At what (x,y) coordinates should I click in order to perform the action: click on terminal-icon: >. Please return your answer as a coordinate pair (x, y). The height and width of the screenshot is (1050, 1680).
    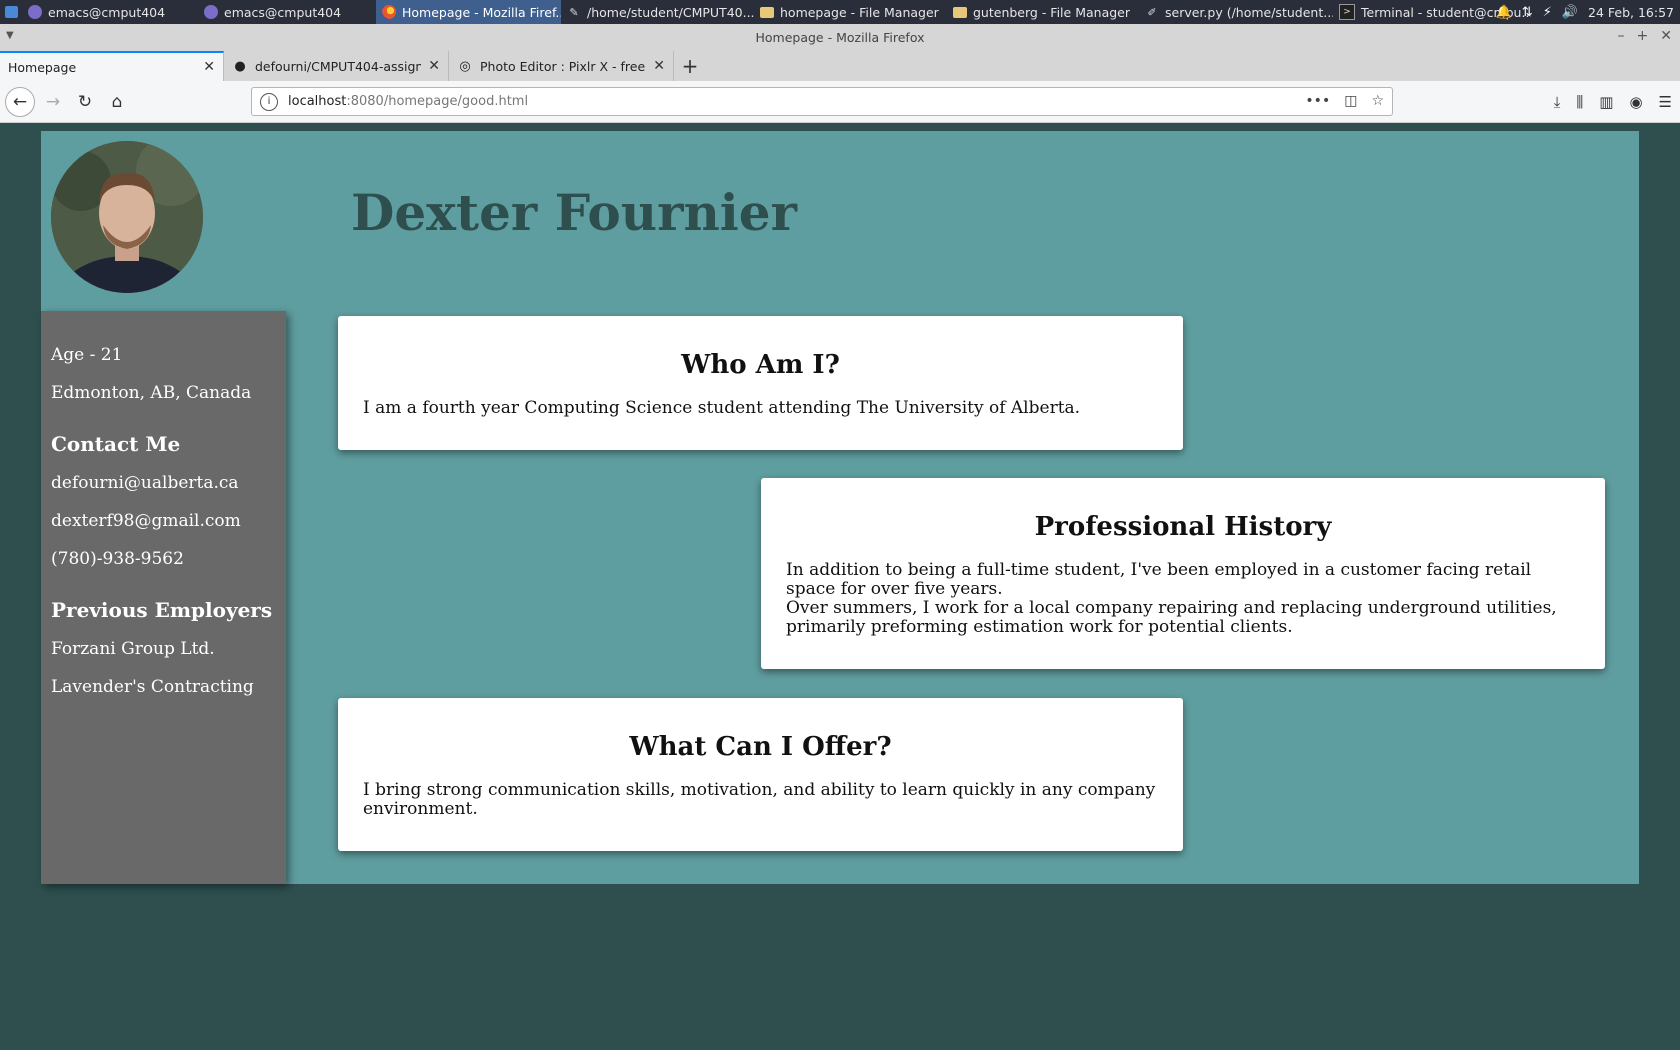
    Looking at the image, I should click on (1347, 12).